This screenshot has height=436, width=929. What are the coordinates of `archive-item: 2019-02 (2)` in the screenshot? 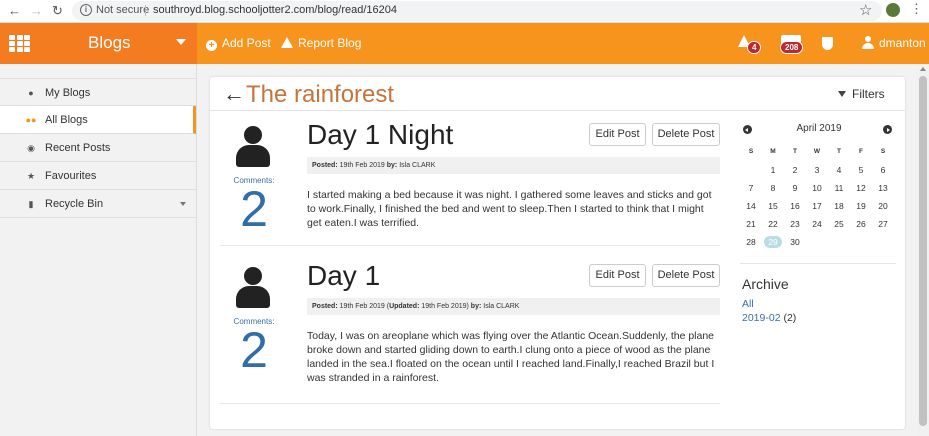 It's located at (769, 318).